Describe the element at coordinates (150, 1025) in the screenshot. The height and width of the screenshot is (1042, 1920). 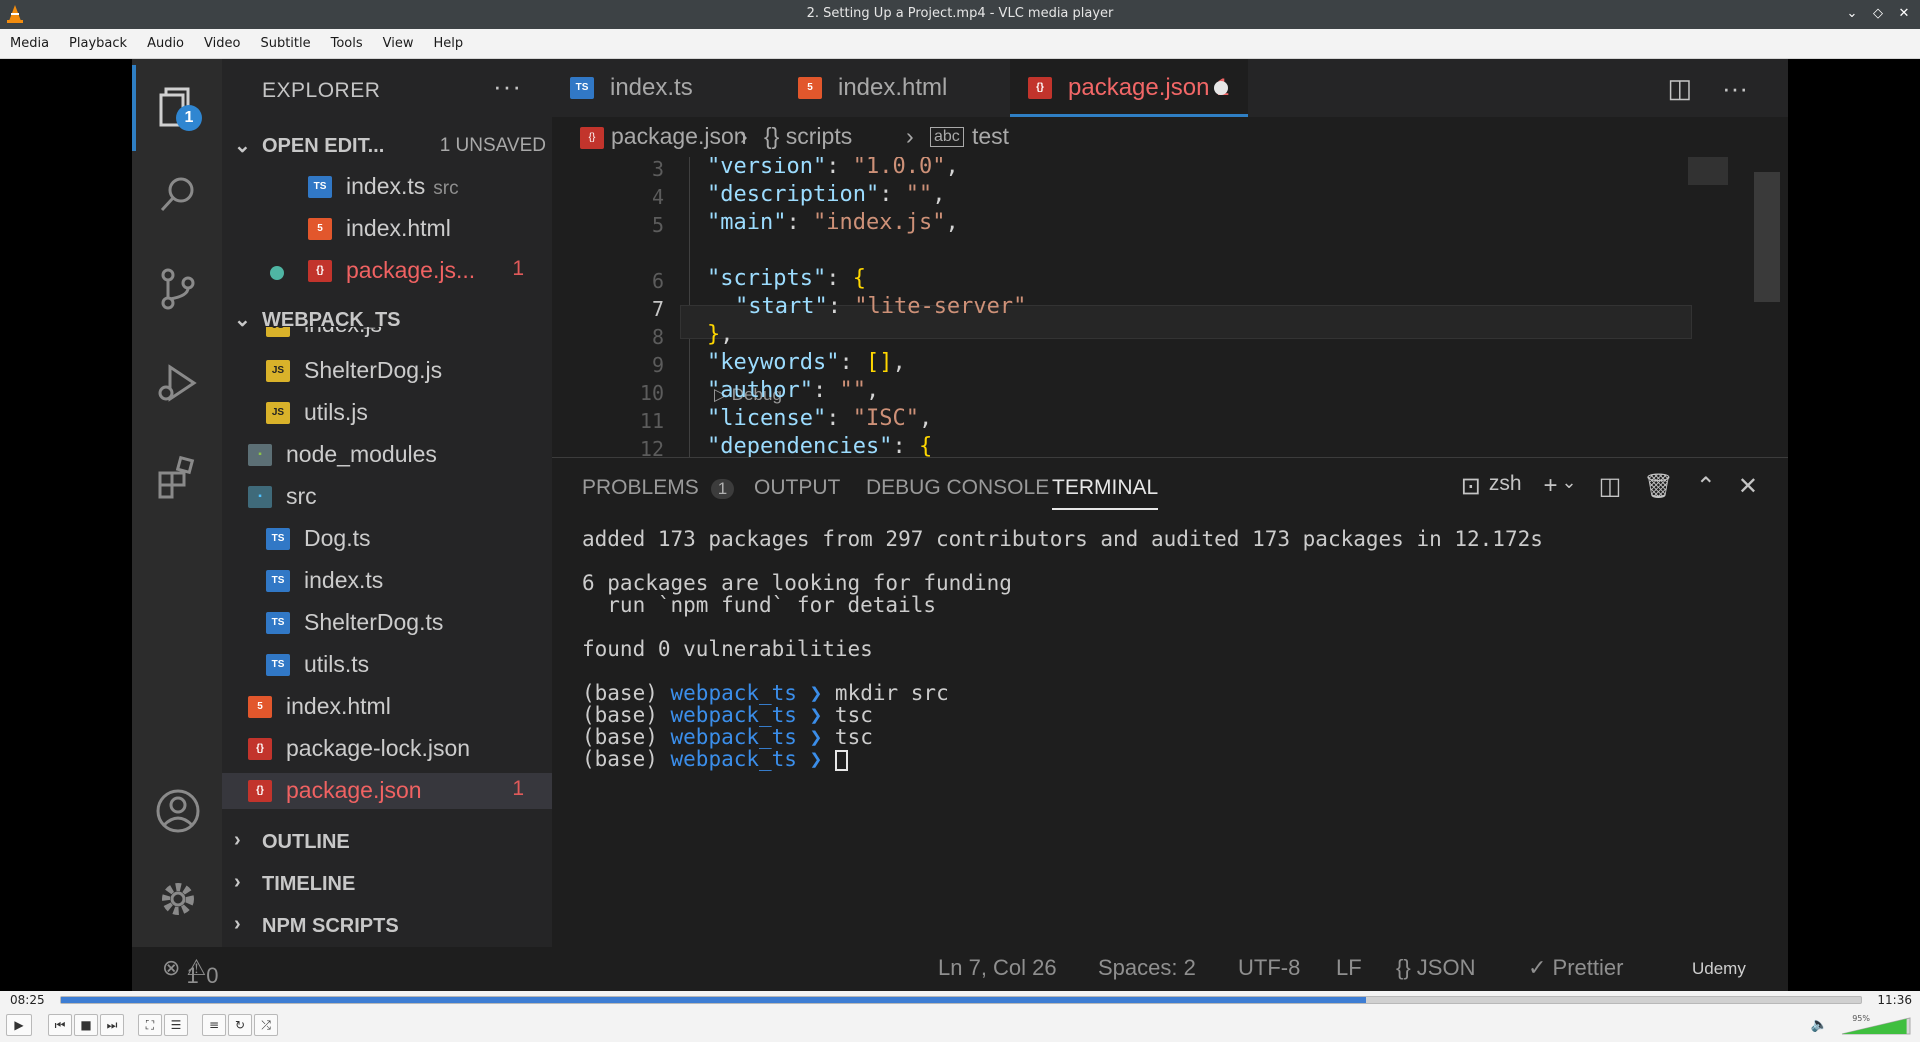
I see `fullscreen-button: ⛶` at that location.